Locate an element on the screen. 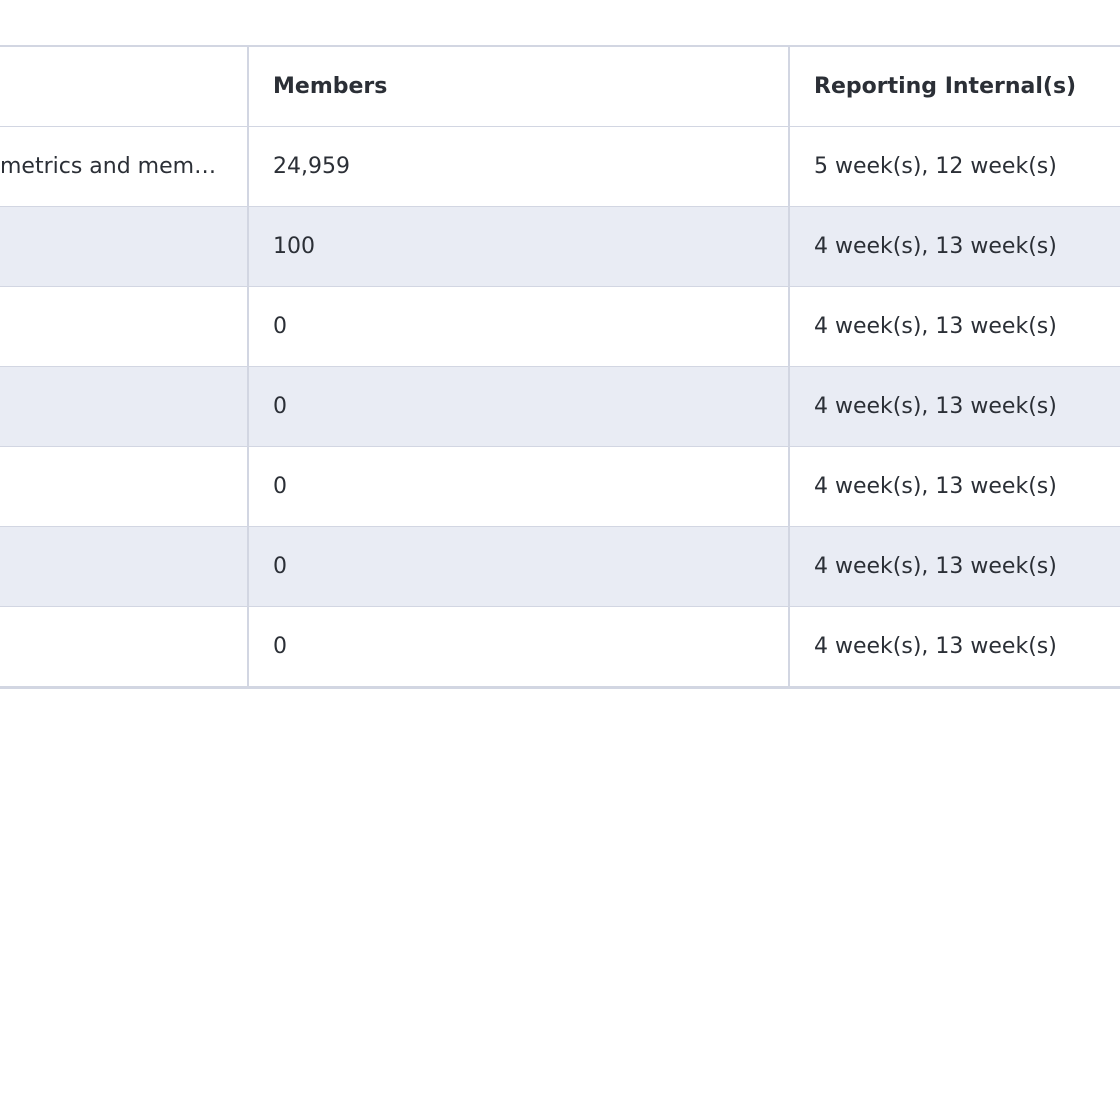  header-reporting-intervals: Reporting Internal(s) is located at coordinates (955, 86).